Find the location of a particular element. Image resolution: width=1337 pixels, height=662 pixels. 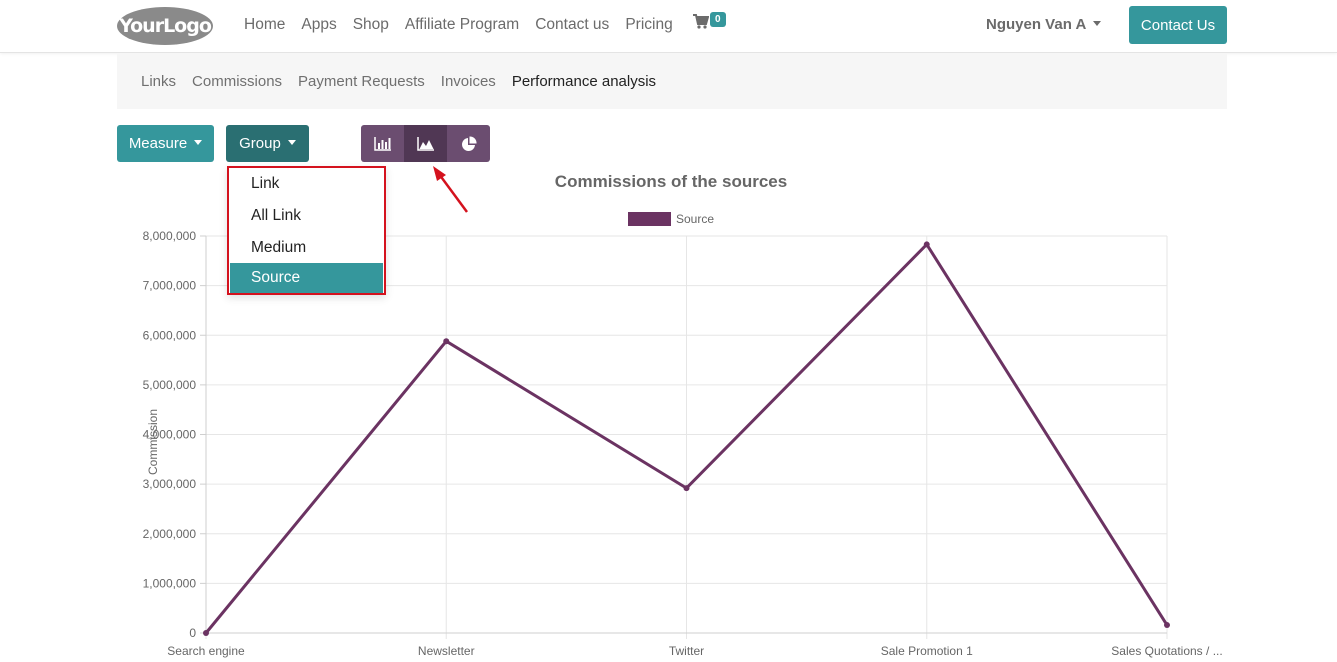

y-tick-label: 2,000,000 is located at coordinates (170, 534).